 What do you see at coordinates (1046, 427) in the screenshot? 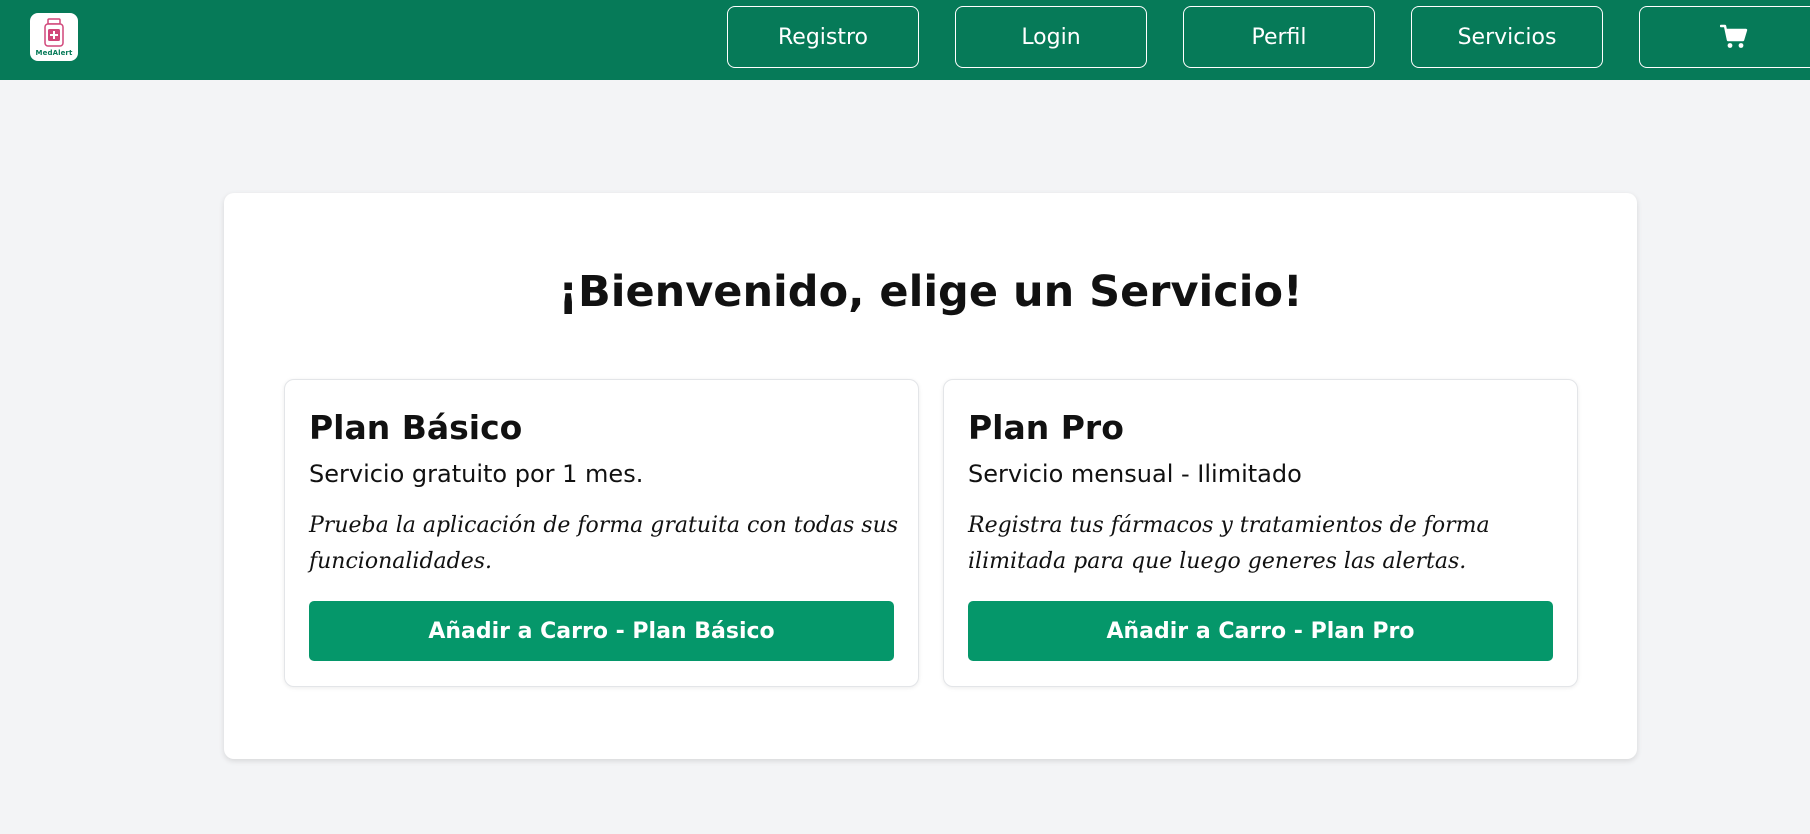
I see `plan-name: Plan Pro` at bounding box center [1046, 427].